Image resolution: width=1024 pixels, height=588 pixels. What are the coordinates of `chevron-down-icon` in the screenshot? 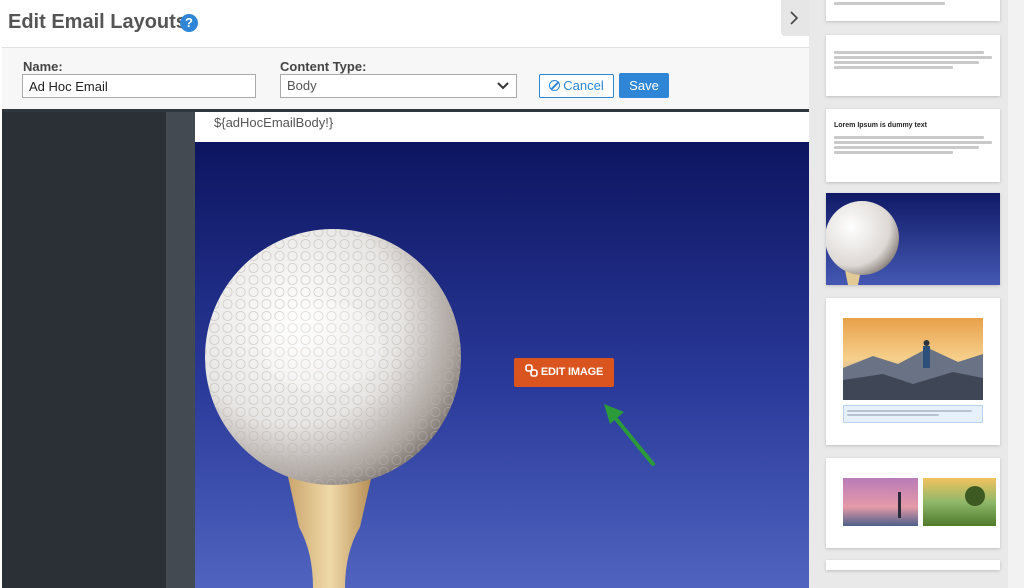 It's located at (503, 86).